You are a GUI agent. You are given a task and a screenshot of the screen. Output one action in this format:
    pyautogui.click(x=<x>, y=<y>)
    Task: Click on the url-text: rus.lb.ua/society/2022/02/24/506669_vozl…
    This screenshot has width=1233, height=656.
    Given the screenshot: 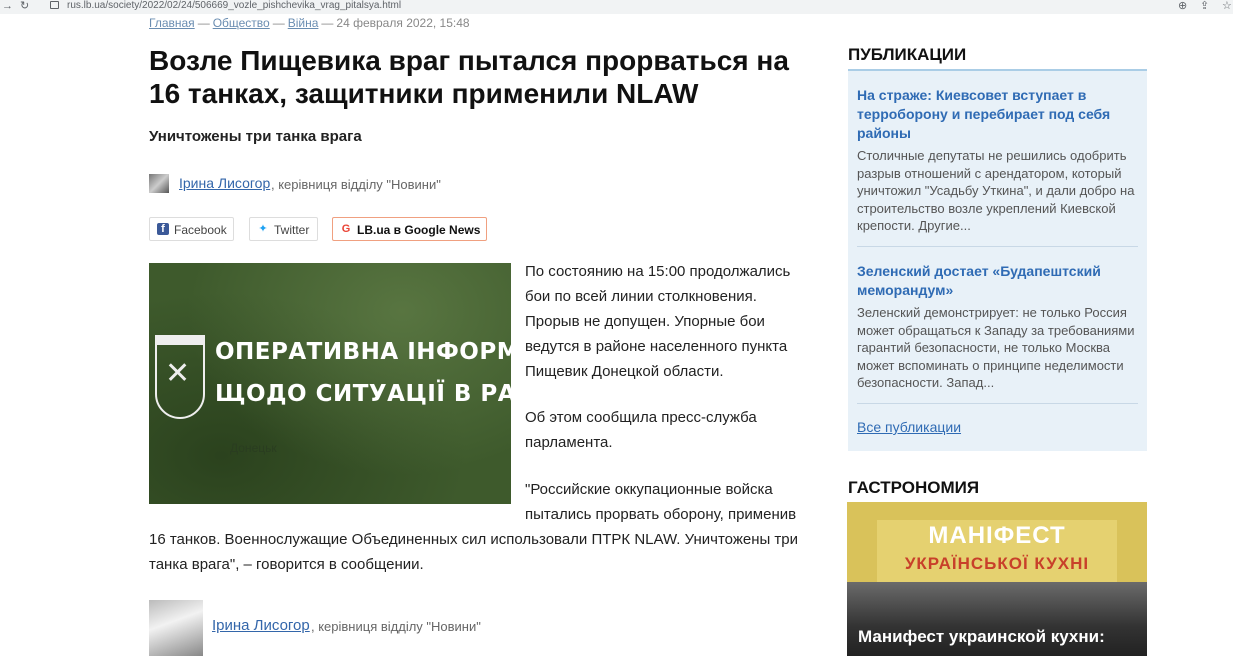 What is the action you would take?
    pyautogui.click(x=234, y=5)
    